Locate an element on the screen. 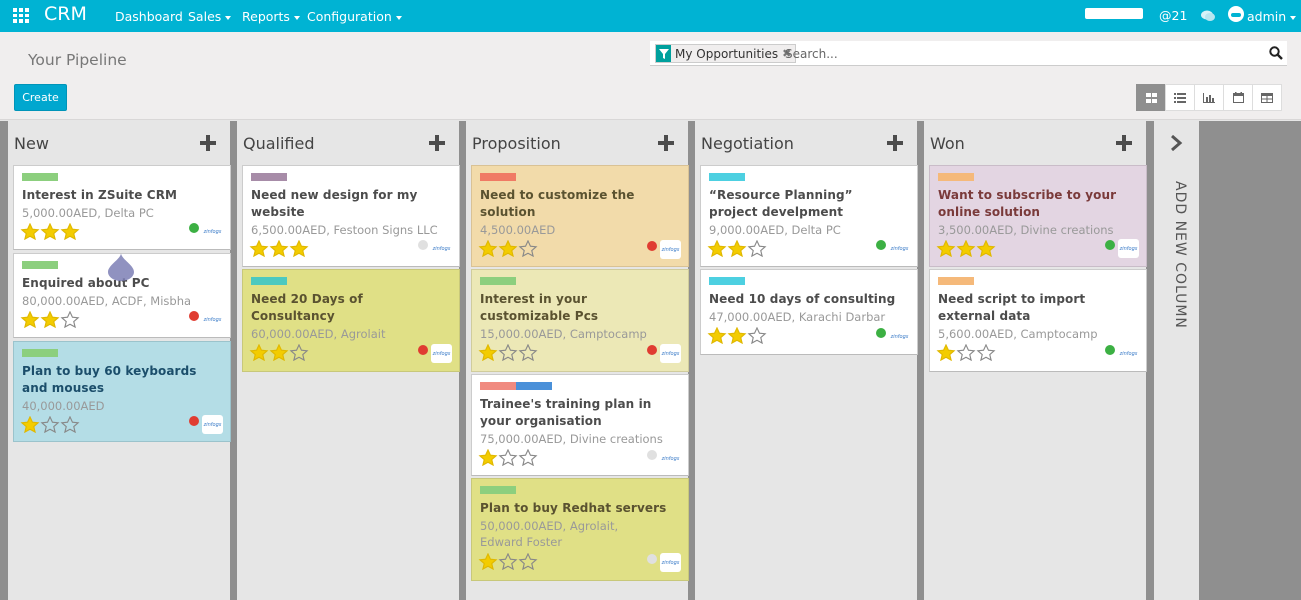 This screenshot has width=1301, height=600. add-new-column: ADD NEW COLUMN is located at coordinates (1176, 360).